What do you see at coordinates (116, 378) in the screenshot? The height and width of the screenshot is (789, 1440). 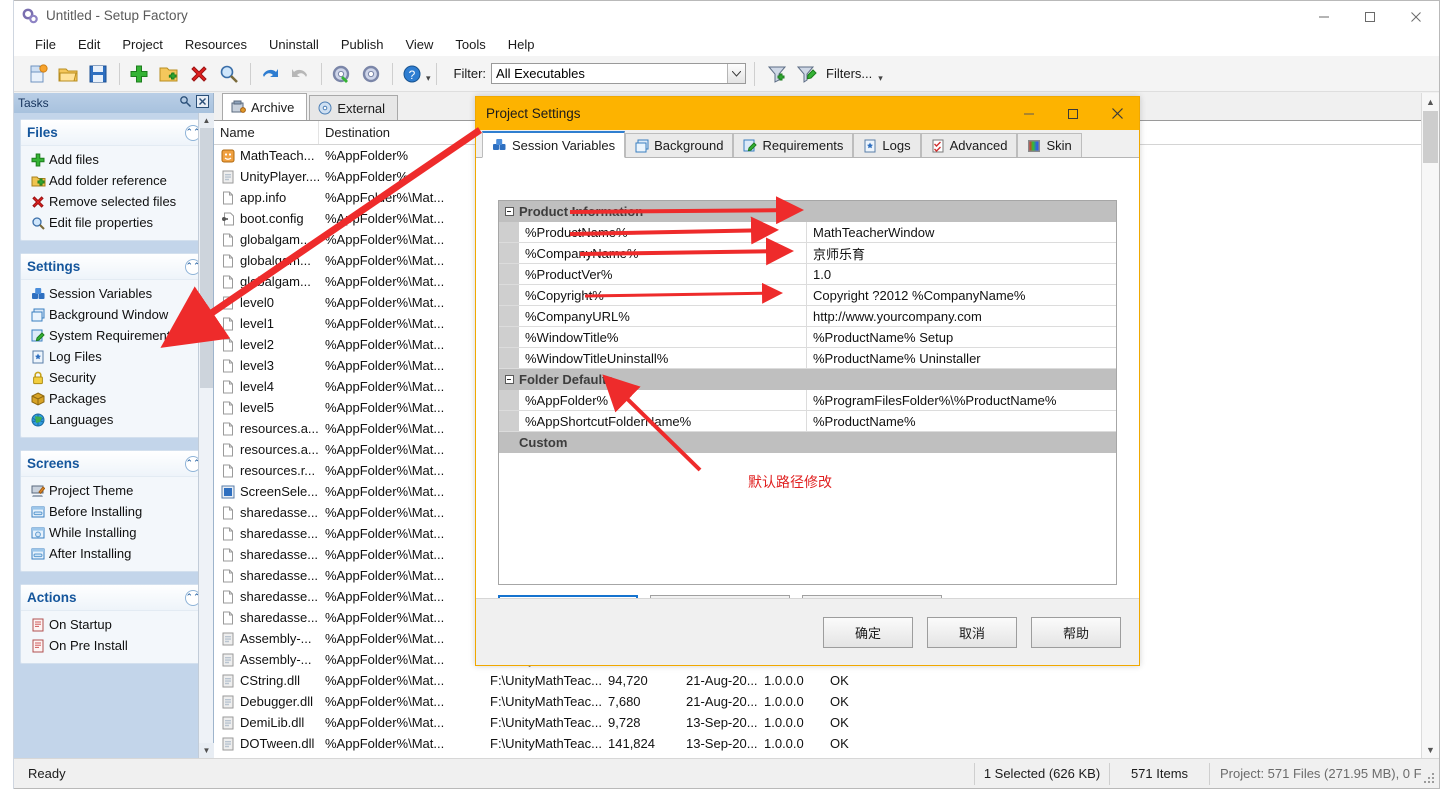 I see `task-item-security: Security` at bounding box center [116, 378].